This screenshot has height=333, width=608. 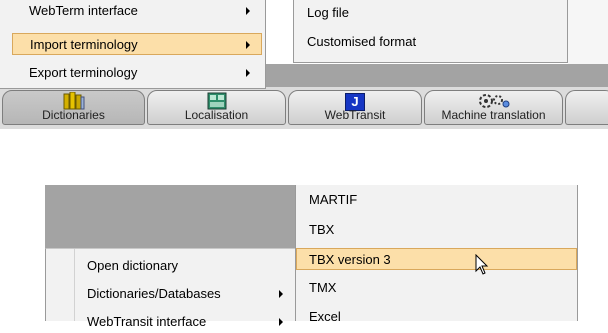 What do you see at coordinates (322, 229) in the screenshot?
I see `menu-item-label: TBX` at bounding box center [322, 229].